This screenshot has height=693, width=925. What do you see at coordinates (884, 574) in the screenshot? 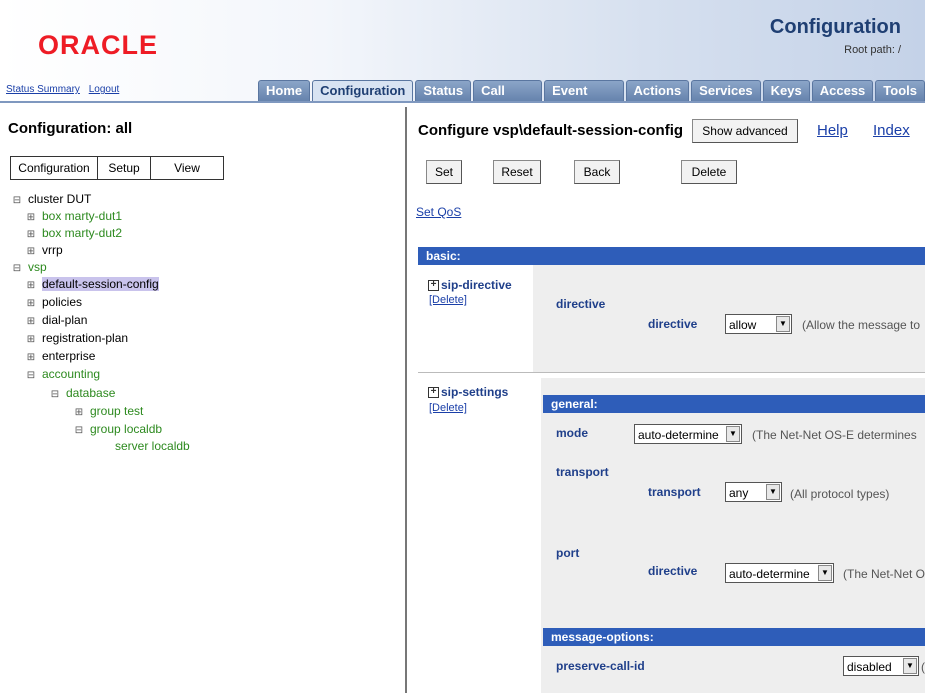
I see `port-hint: (The Net-Net O` at bounding box center [884, 574].